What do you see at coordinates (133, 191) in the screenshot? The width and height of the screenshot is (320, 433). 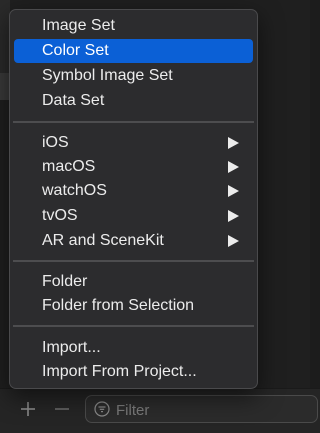 I see `menu-item-watchos: watchOS` at bounding box center [133, 191].